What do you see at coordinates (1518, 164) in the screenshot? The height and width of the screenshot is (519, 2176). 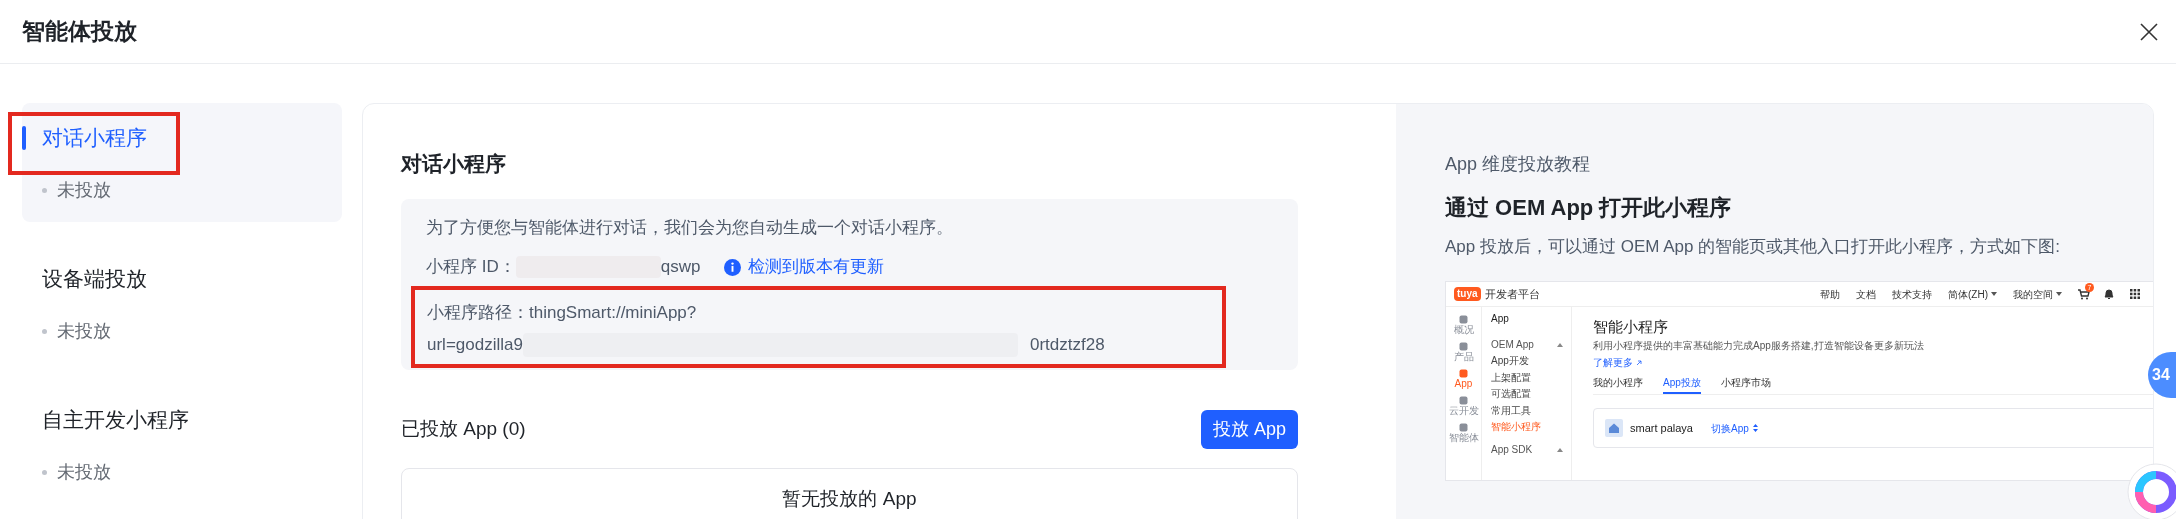 I see `tutorial-label: App 维度投放教程` at bounding box center [1518, 164].